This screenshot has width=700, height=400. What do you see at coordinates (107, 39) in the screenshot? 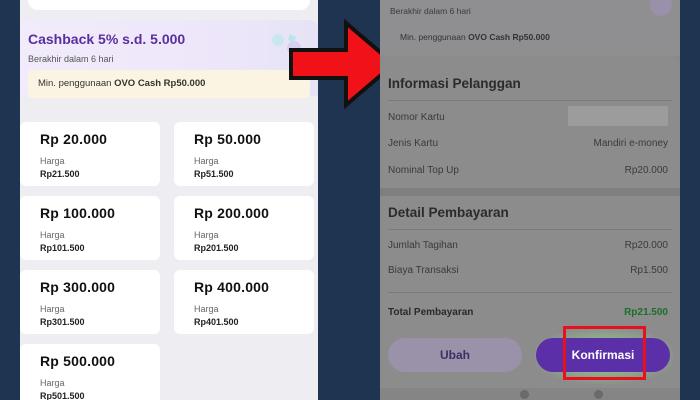
I see `promo-title: Cashback 5% s.d. 5.000` at bounding box center [107, 39].